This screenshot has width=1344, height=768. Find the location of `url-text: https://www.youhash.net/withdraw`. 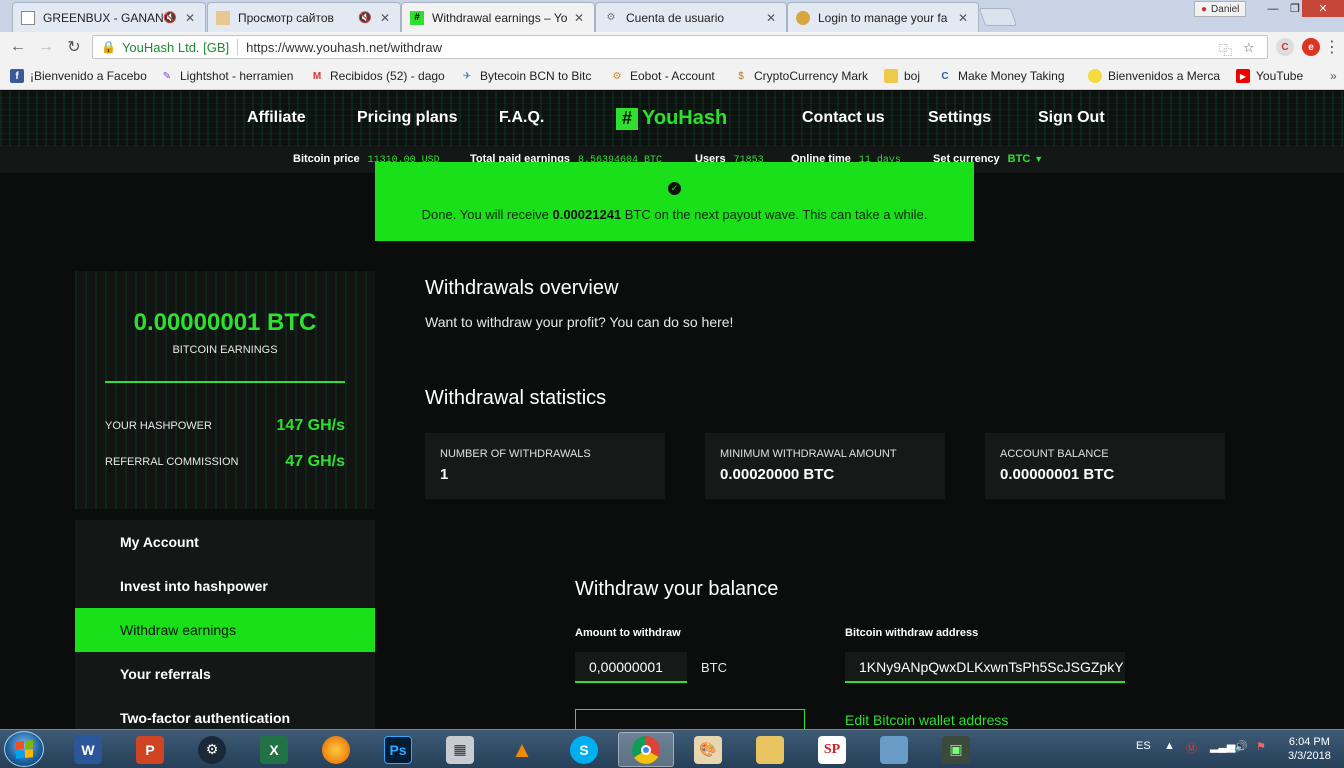

url-text: https://www.youhash.net/withdraw is located at coordinates (344, 47).